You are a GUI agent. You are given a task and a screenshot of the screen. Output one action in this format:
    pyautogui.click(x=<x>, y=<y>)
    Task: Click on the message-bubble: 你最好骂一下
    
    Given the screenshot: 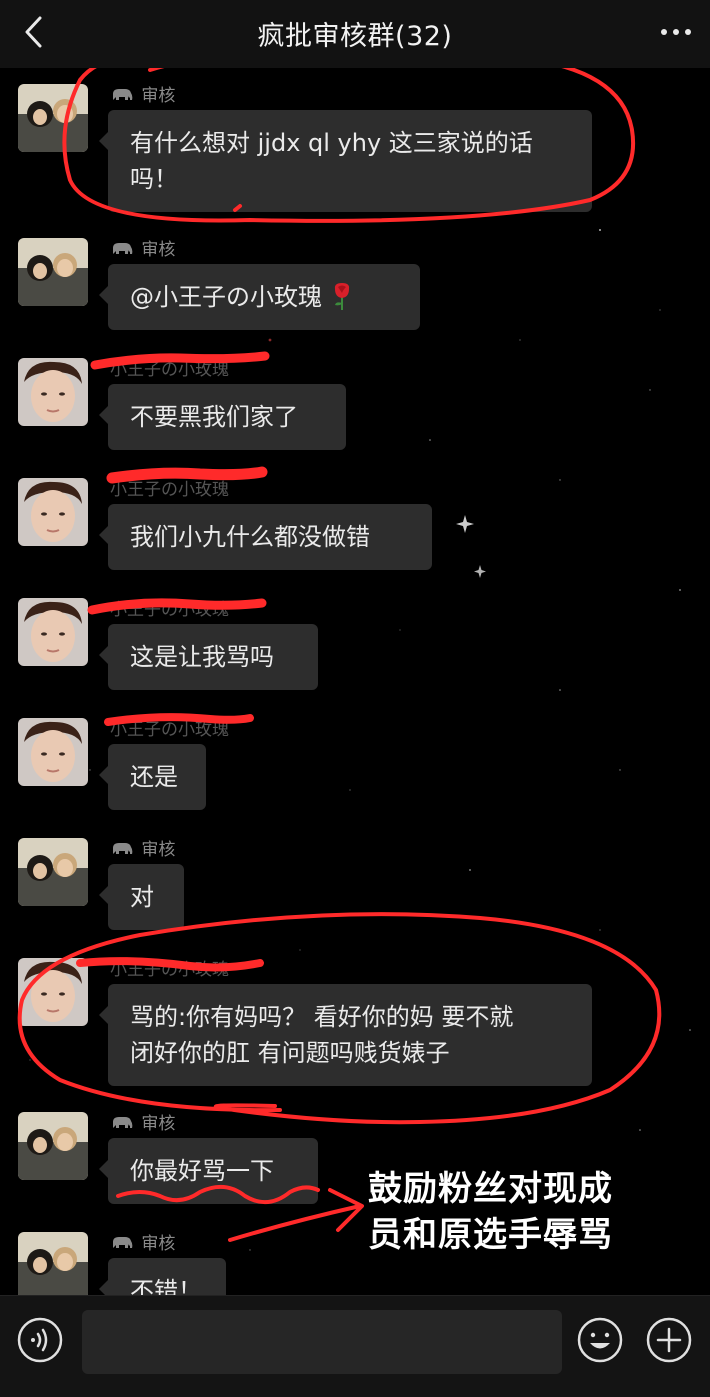 What is the action you would take?
    pyautogui.click(x=208, y=1171)
    